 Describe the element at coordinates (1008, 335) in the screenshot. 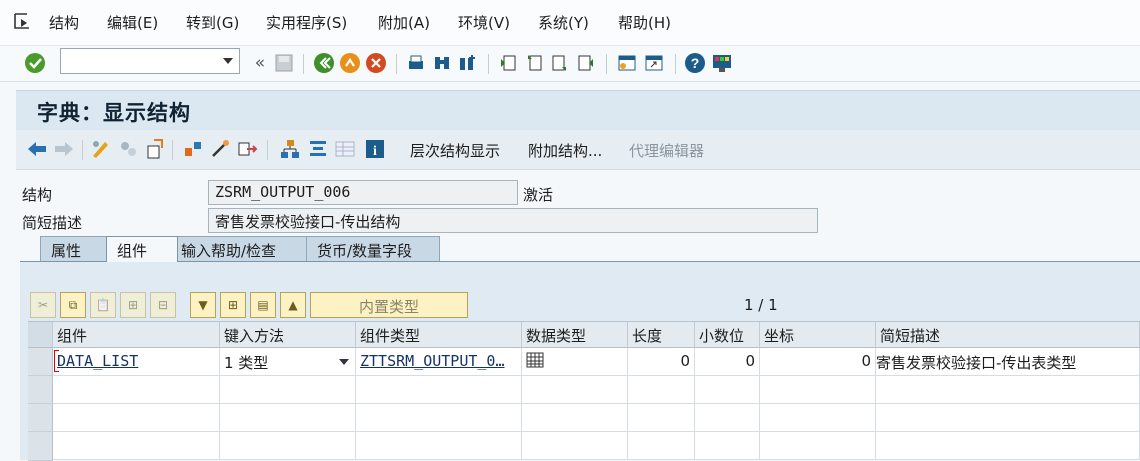

I see `column-header-desc: 简短描述` at that location.